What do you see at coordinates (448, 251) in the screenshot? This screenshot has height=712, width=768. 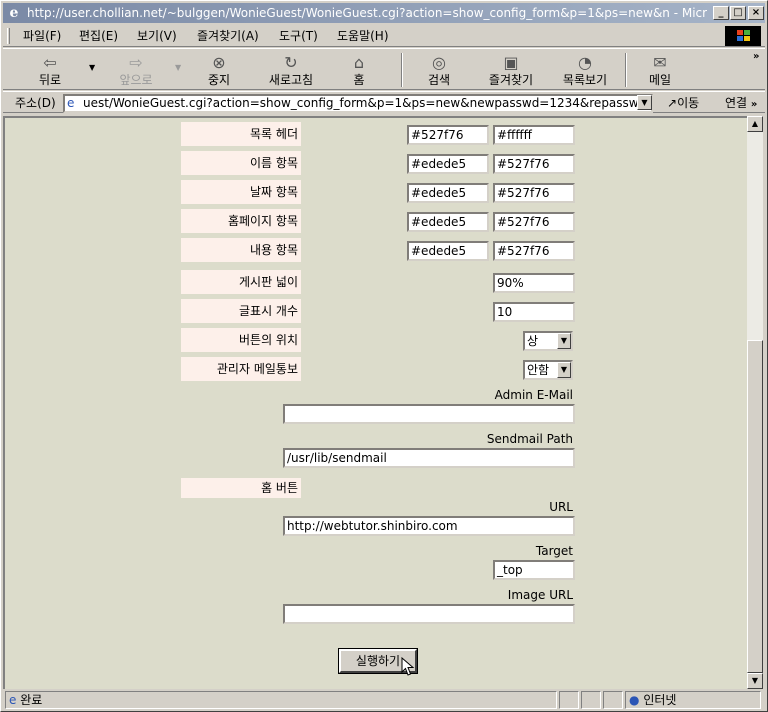 I see `content-item-bg-input: #edede5` at bounding box center [448, 251].